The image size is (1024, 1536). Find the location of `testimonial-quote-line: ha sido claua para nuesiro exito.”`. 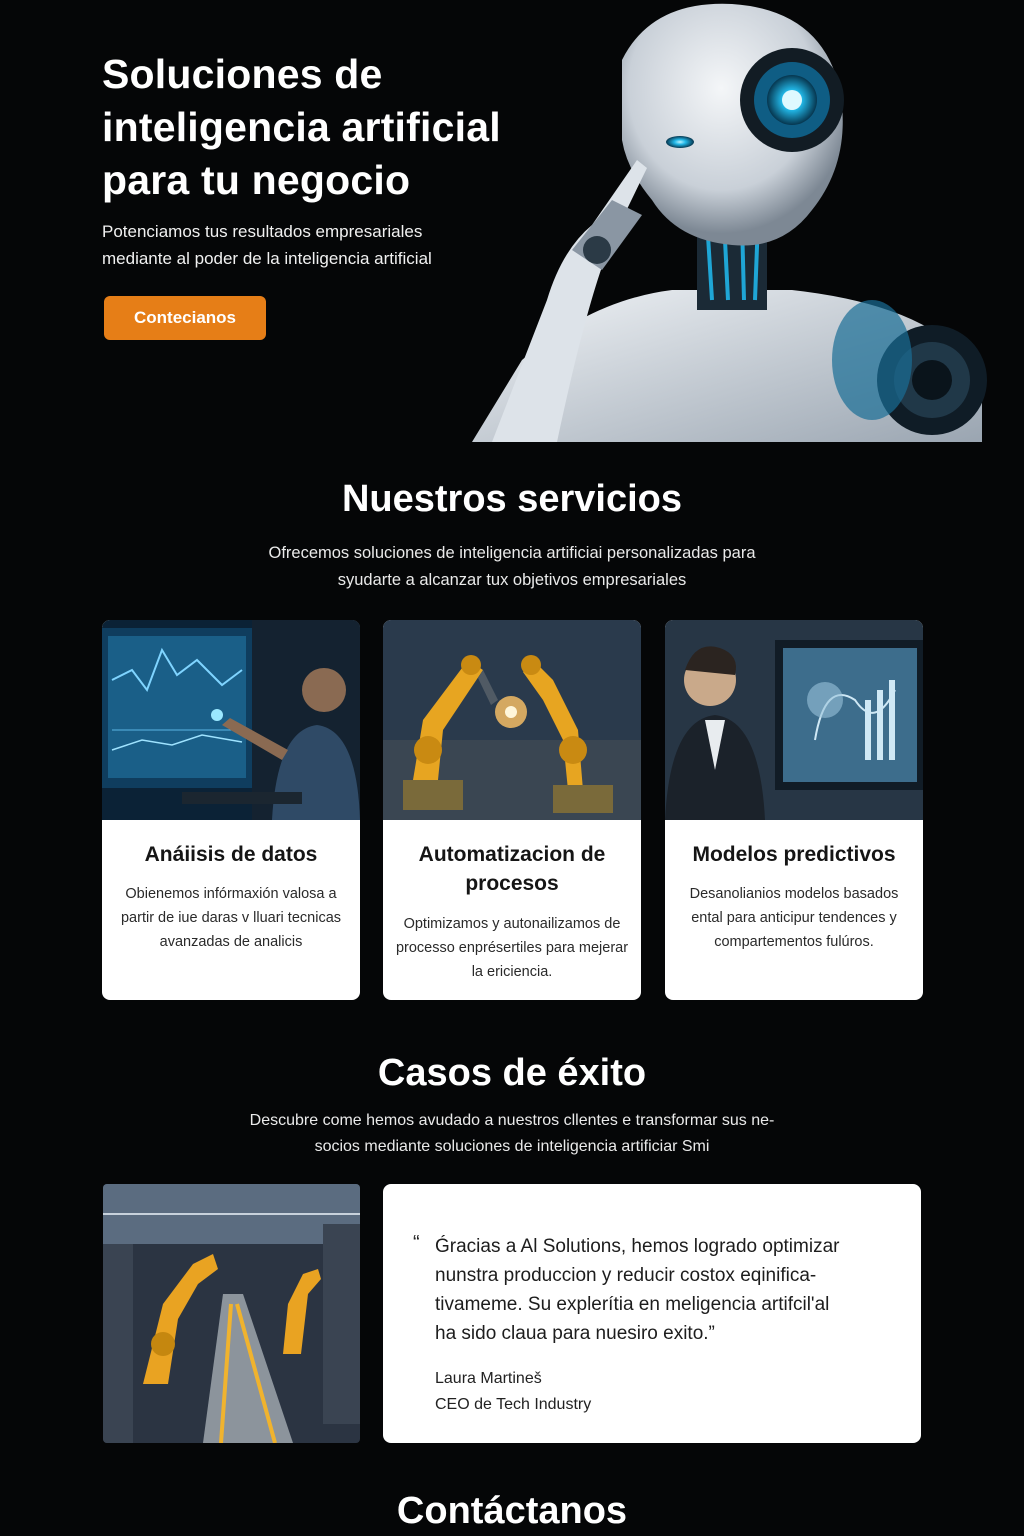

testimonial-quote-line: ha sido claua para nuesiro exito.” is located at coordinates (575, 1333).